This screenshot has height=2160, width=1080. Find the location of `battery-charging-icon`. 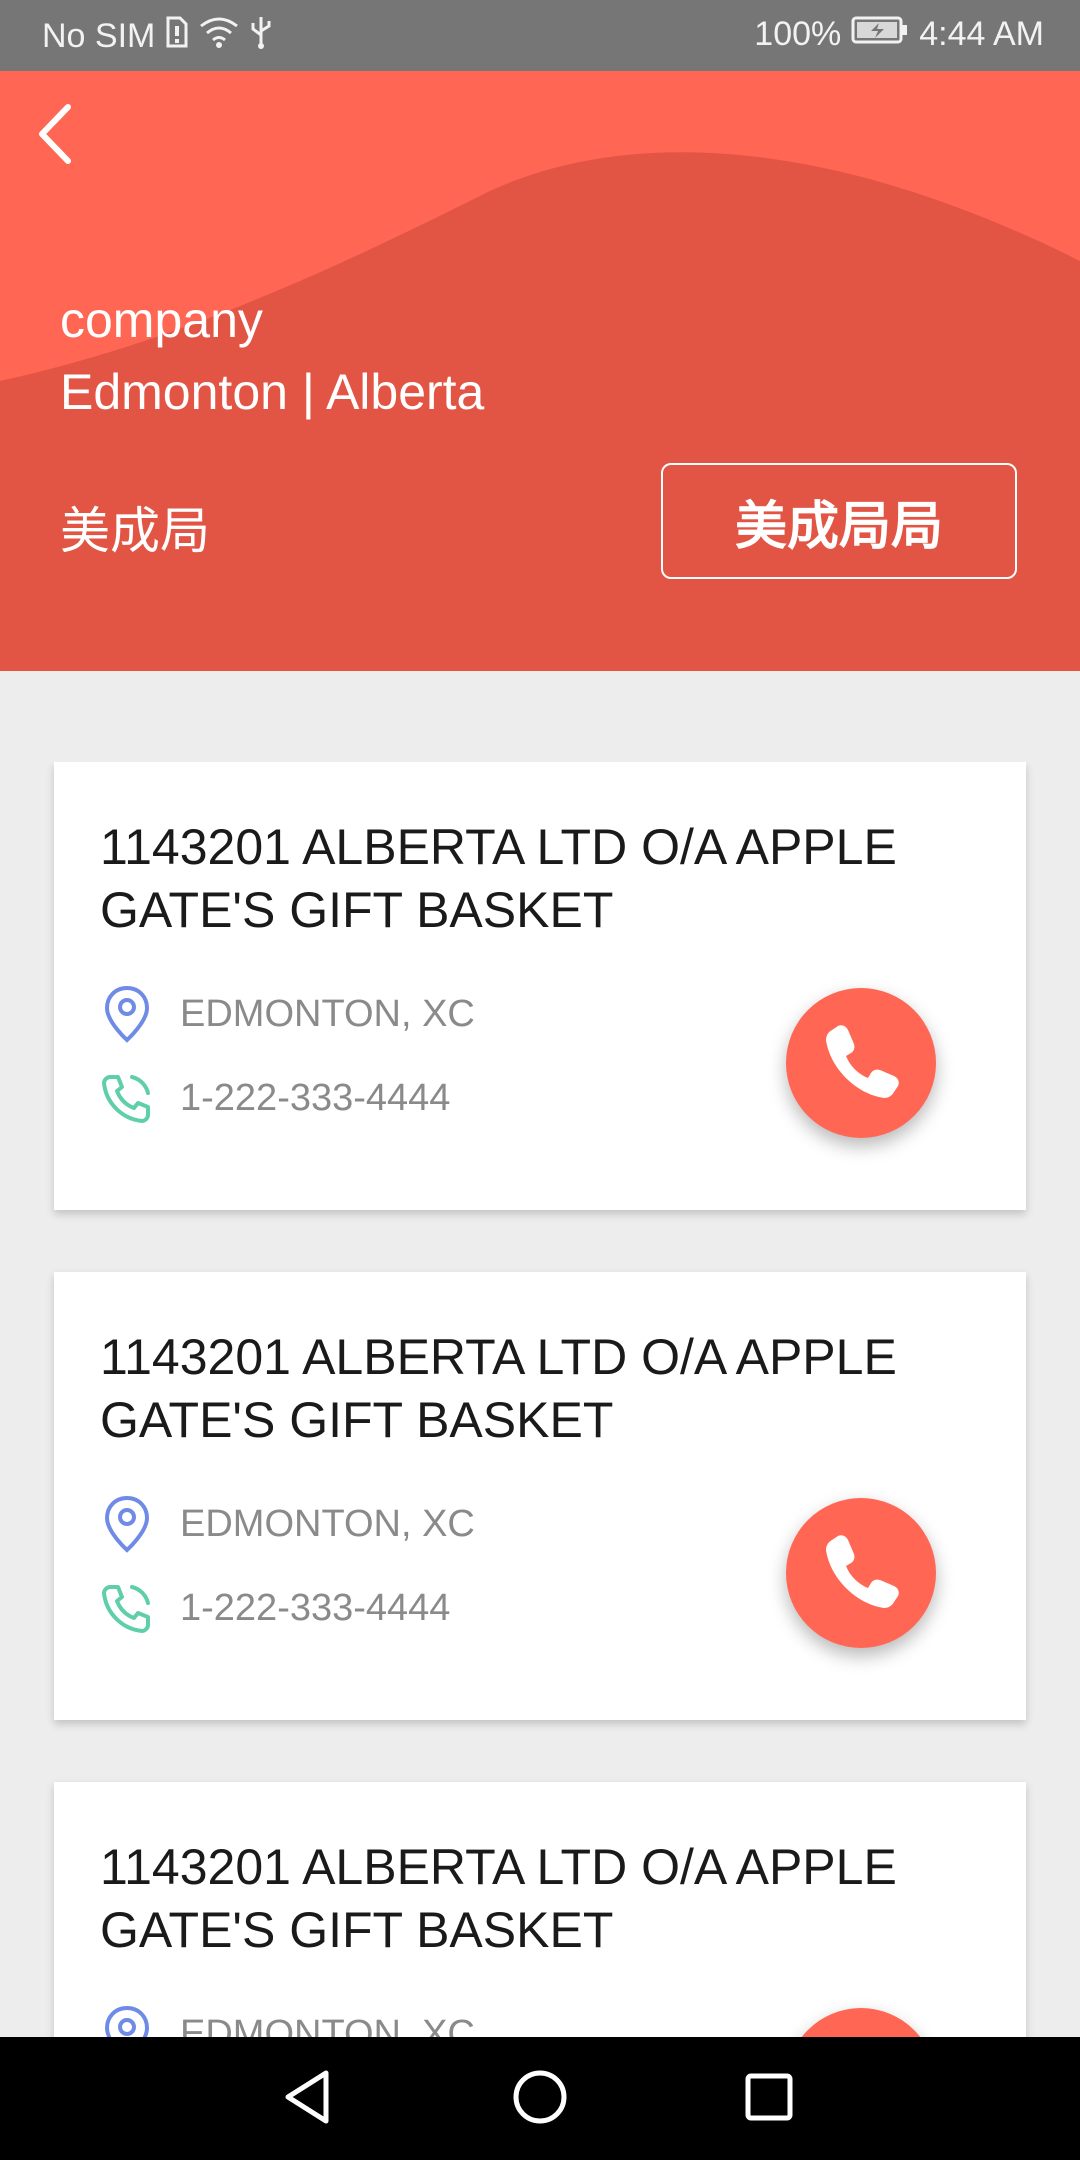

battery-charging-icon is located at coordinates (880, 34).